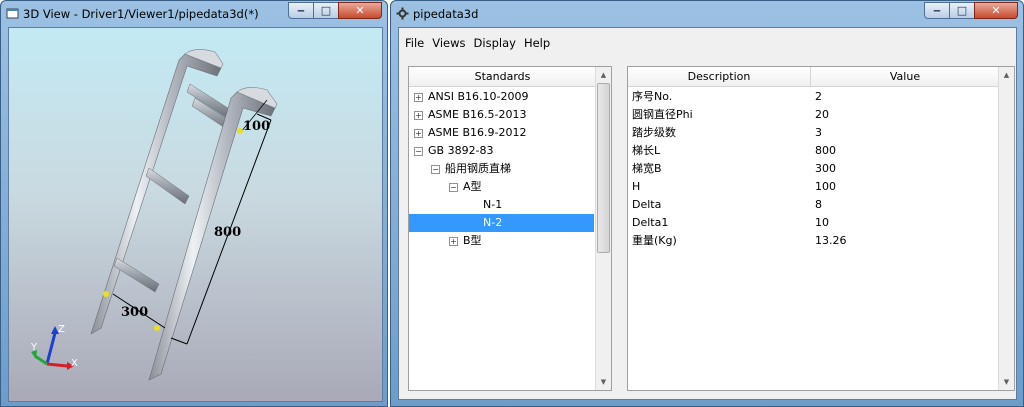  What do you see at coordinates (719, 76) in the screenshot?
I see `header-description: Description` at bounding box center [719, 76].